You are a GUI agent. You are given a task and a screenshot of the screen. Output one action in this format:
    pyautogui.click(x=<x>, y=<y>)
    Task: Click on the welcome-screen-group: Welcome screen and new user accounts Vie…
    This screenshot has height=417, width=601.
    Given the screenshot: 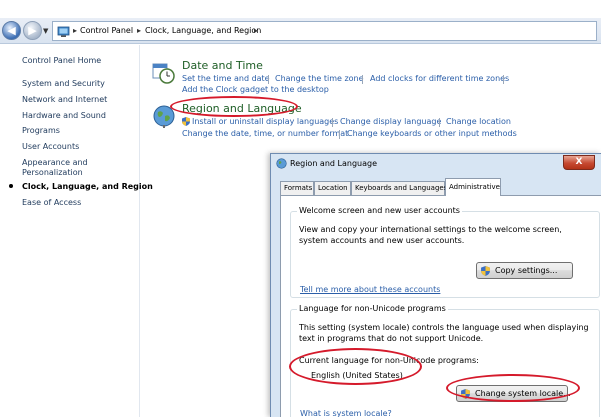 What is the action you would take?
    pyautogui.click(x=445, y=252)
    